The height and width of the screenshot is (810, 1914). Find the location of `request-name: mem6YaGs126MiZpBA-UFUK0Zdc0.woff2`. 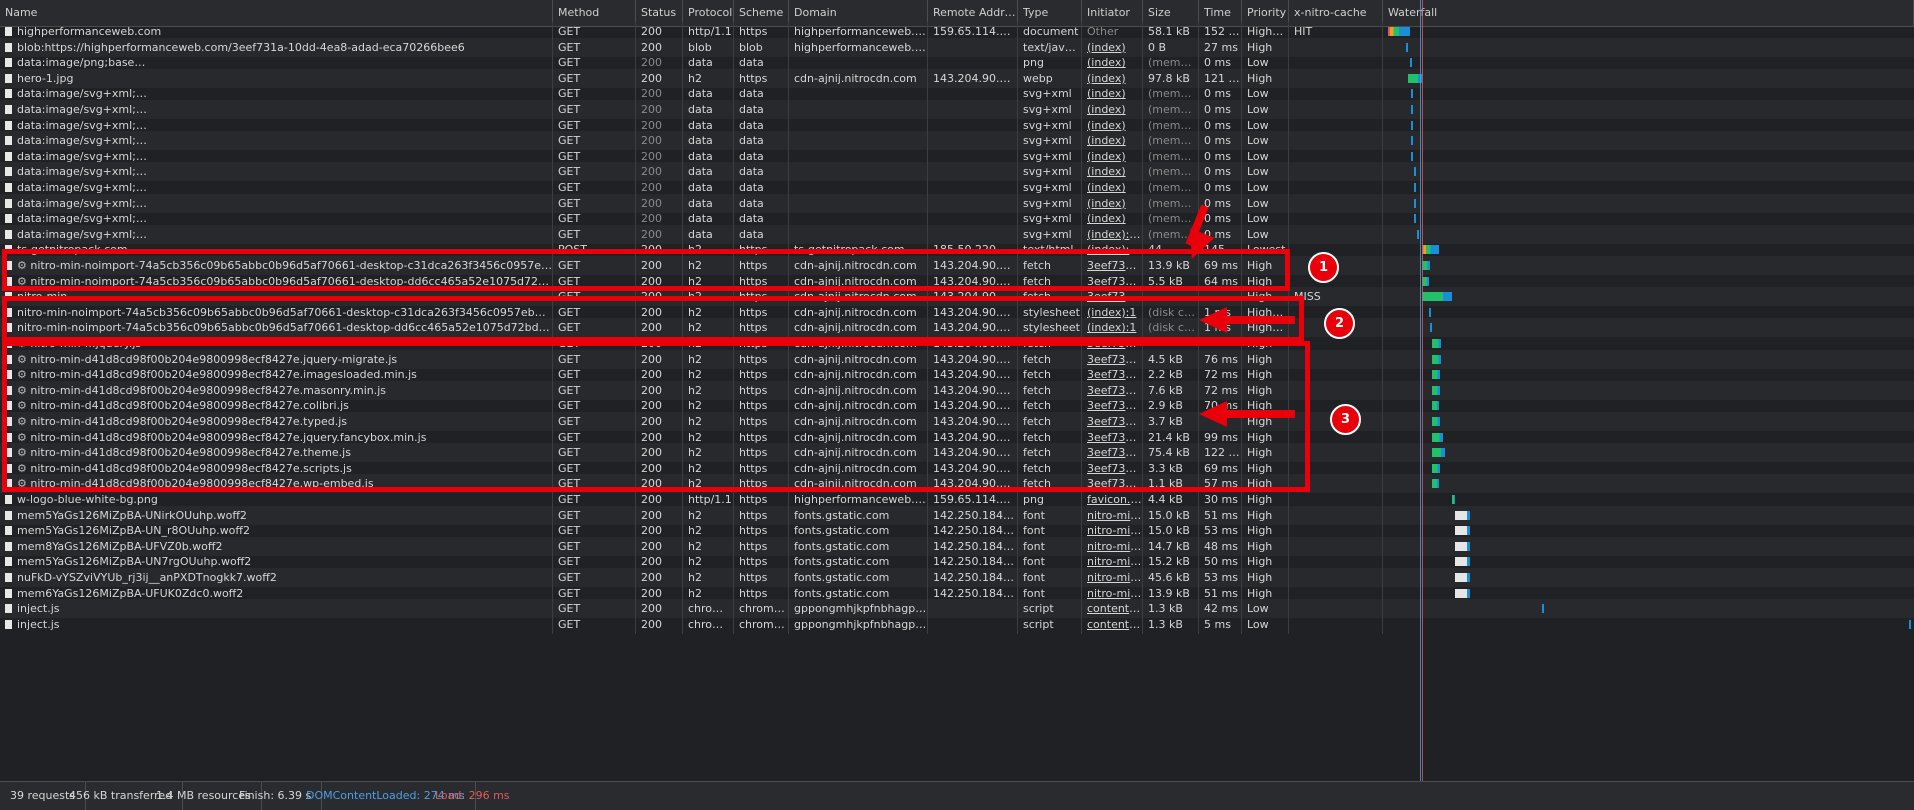

request-name: mem6YaGs126MiZpBA-UFUK0Zdc0.woff2 is located at coordinates (130, 593).